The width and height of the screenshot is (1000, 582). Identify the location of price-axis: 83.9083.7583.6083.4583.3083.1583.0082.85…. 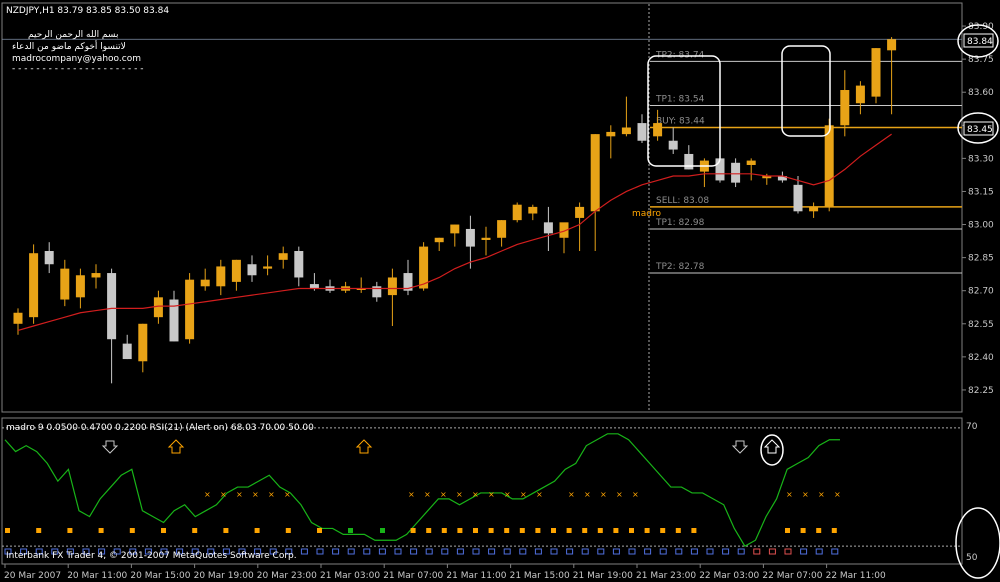
(978, 209).